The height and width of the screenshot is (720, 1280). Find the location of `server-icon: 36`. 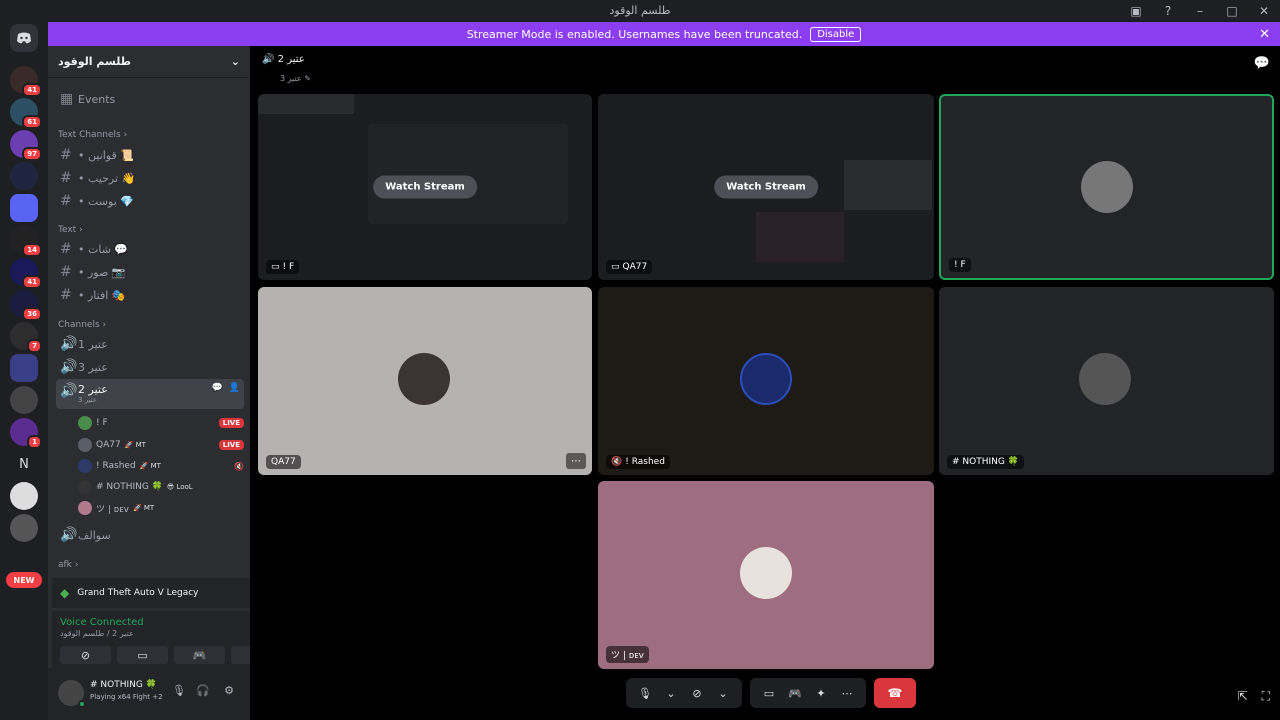

server-icon: 36 is located at coordinates (26, 305).